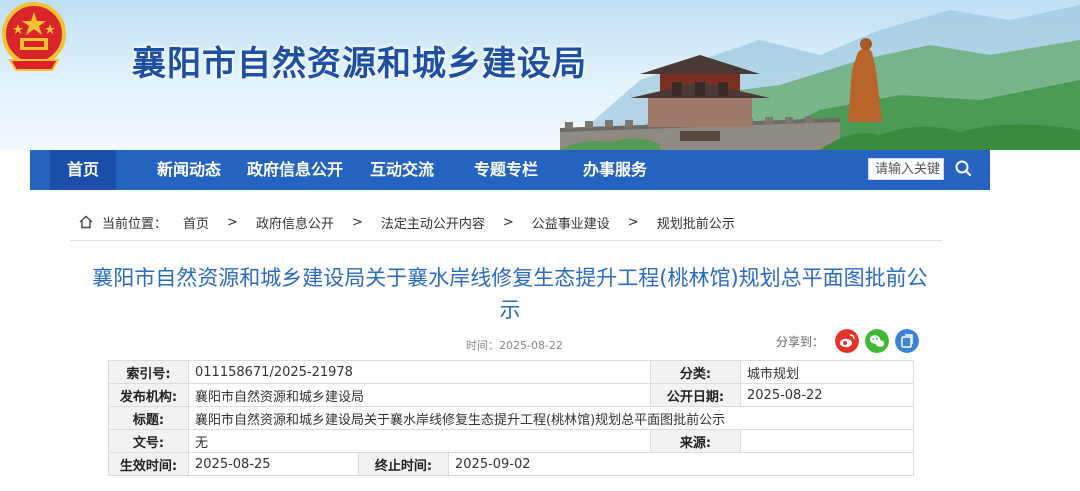 The height and width of the screenshot is (491, 1080). I want to click on category-label: 分类:, so click(695, 372).